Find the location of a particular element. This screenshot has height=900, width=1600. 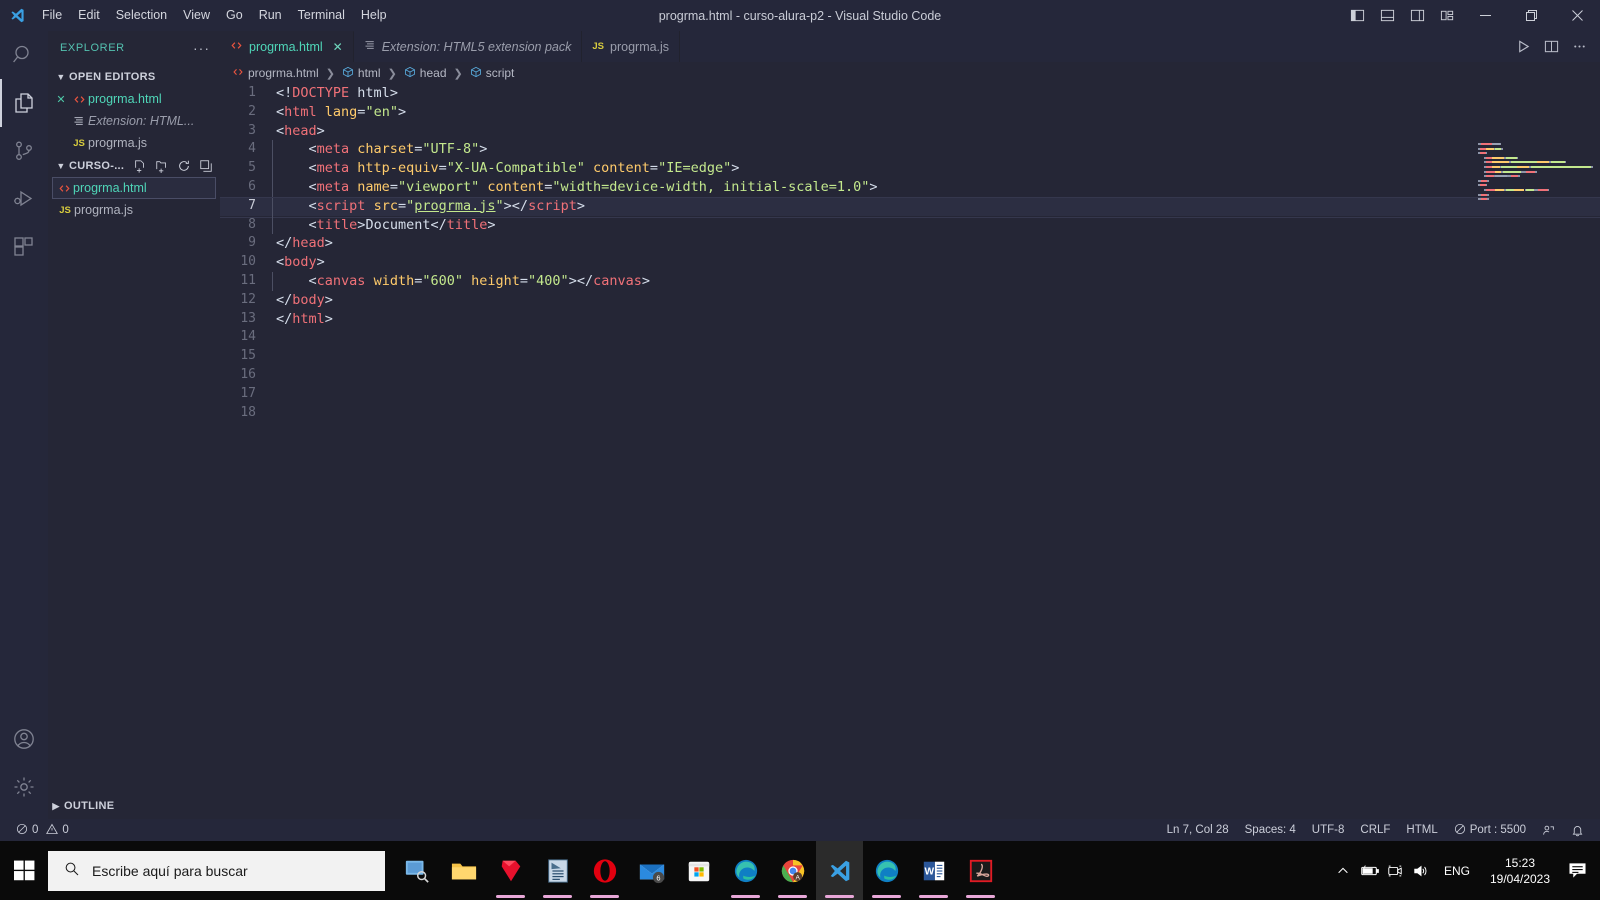

code-line: 12 </body> is located at coordinates (910, 300).